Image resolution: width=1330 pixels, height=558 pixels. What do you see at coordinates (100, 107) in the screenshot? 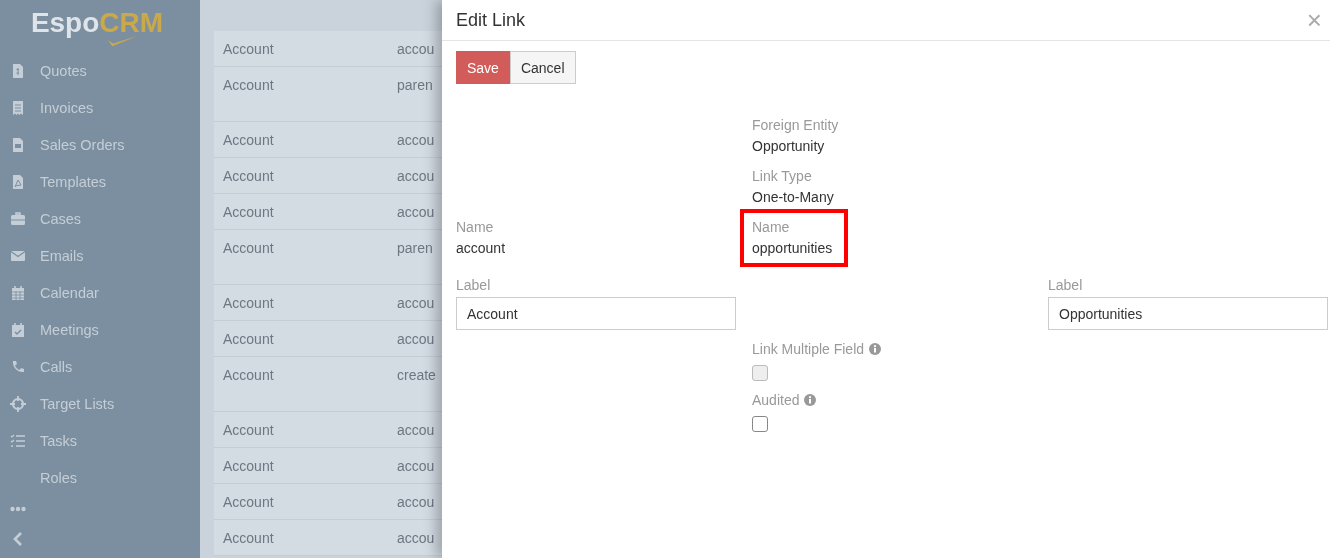
I see `sidebar-item: Invoices` at bounding box center [100, 107].